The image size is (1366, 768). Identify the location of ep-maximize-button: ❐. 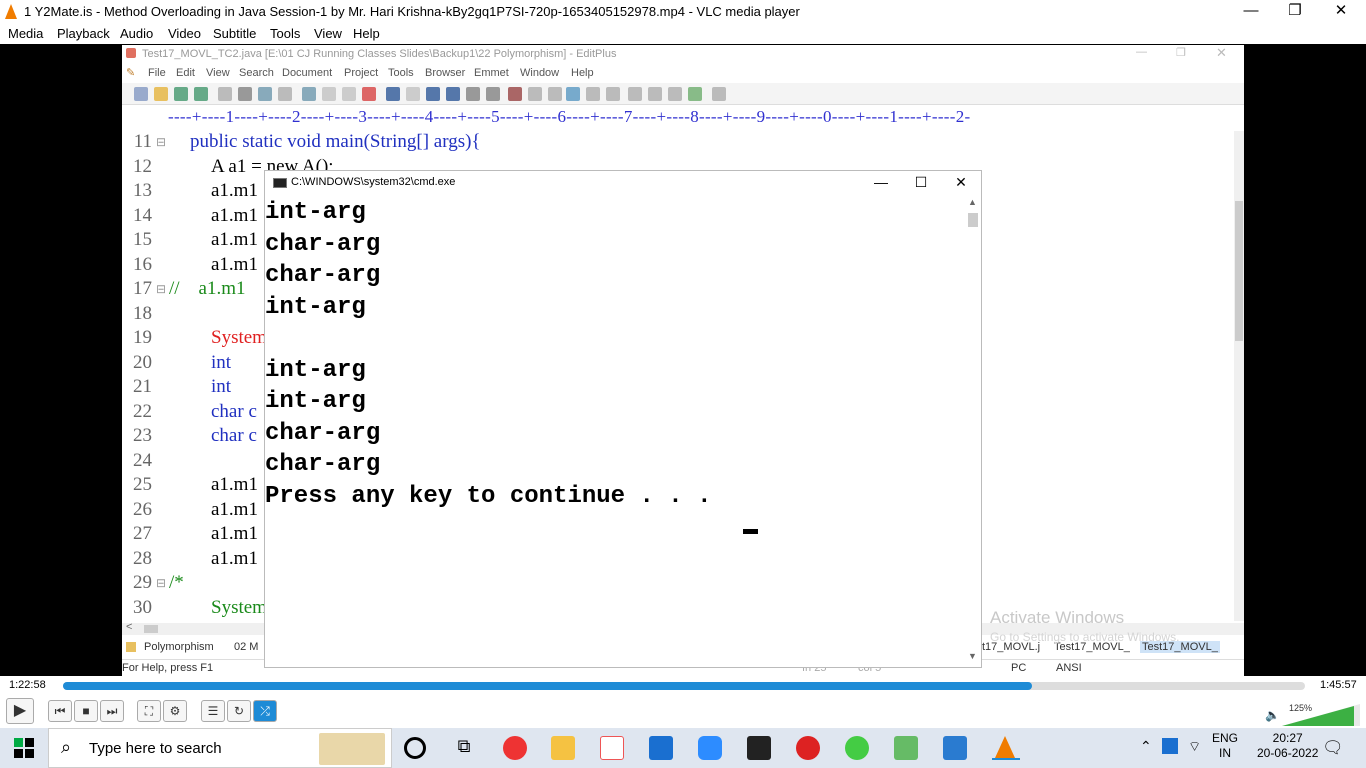
(1181, 52).